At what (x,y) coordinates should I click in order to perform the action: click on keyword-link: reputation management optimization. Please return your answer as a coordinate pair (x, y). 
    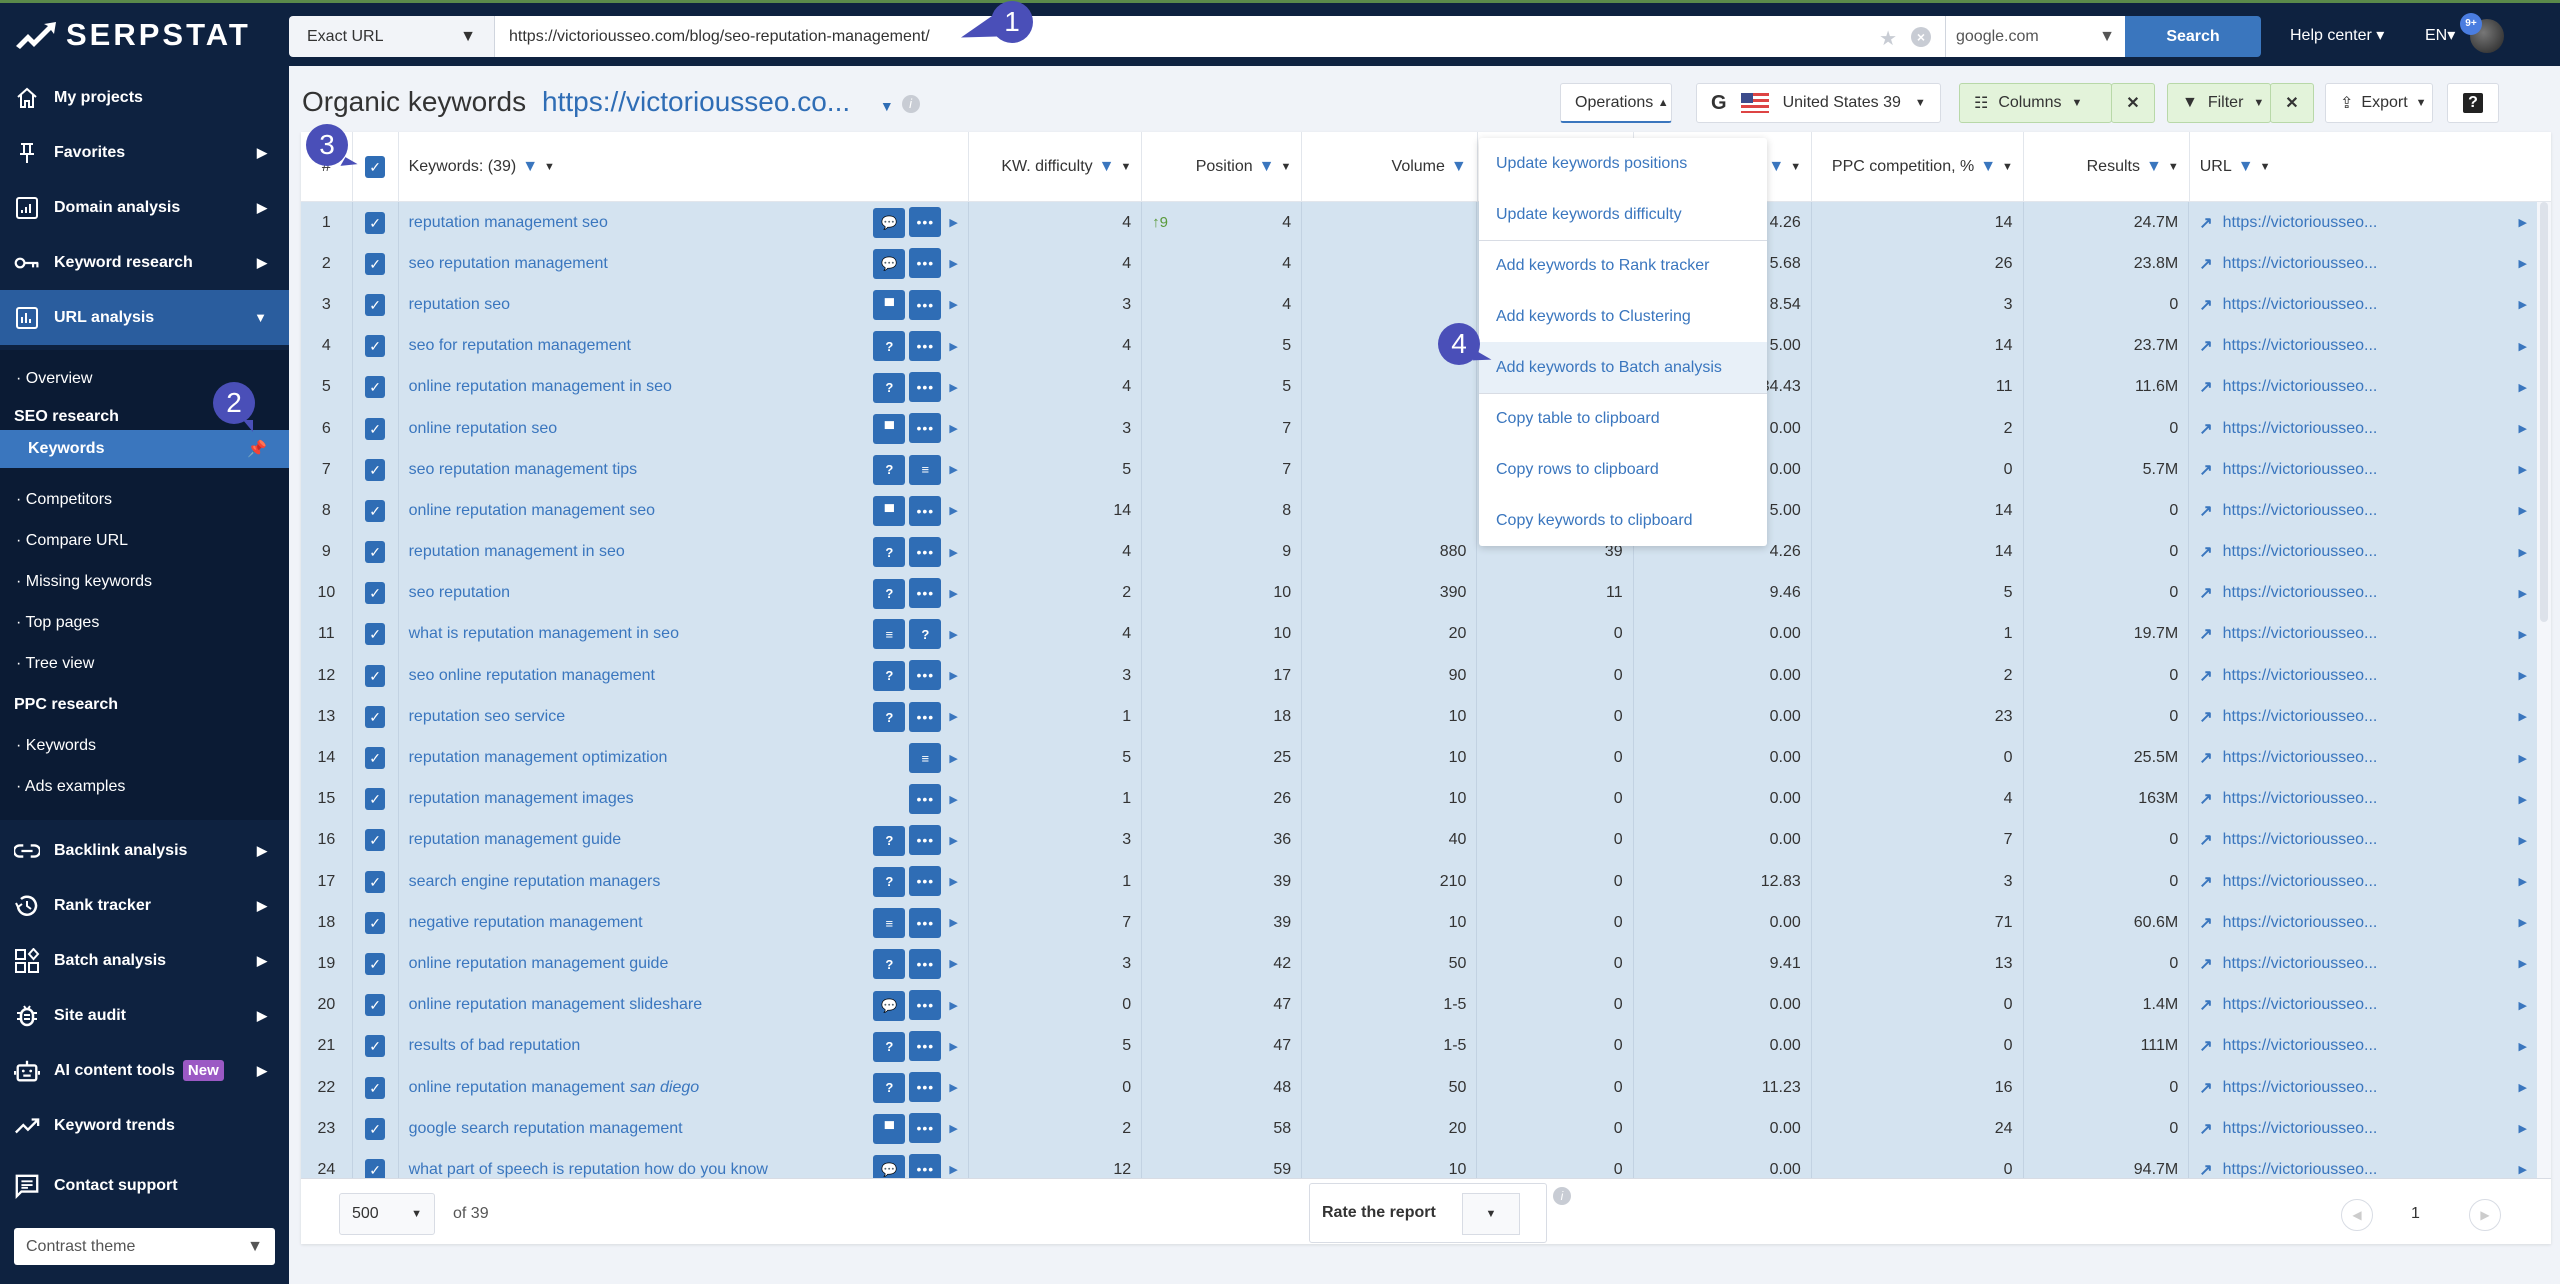
    Looking at the image, I should click on (538, 758).